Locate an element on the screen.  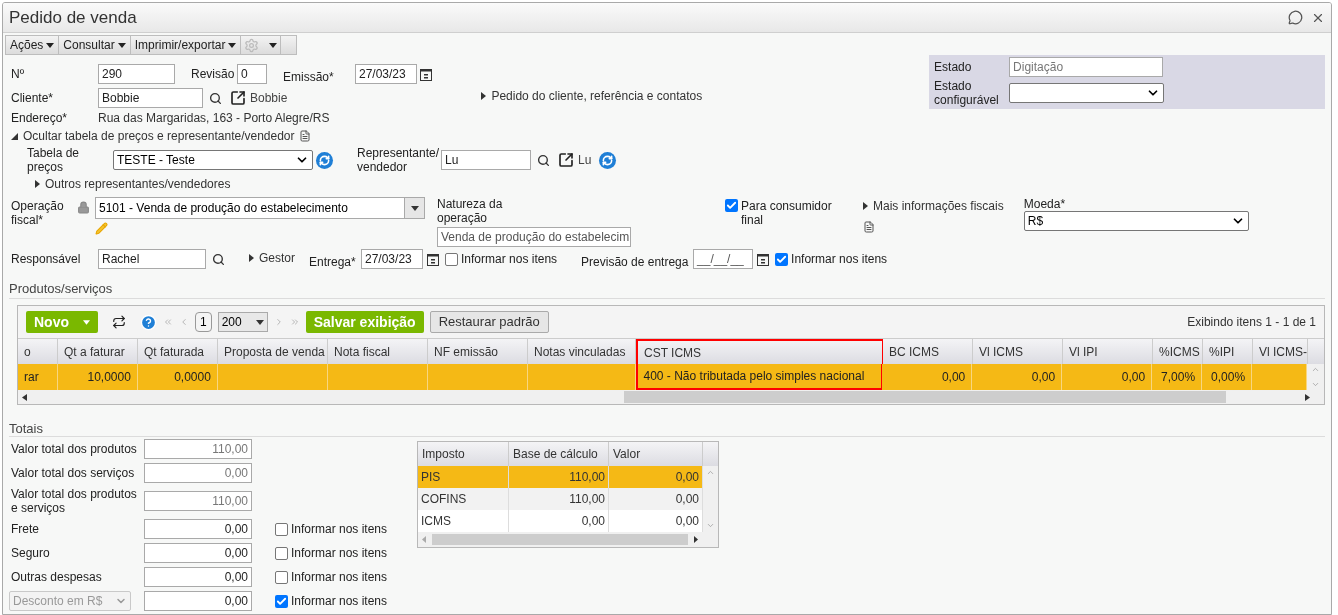
toggle-link: Outros representantes/vendedores is located at coordinates (138, 184).